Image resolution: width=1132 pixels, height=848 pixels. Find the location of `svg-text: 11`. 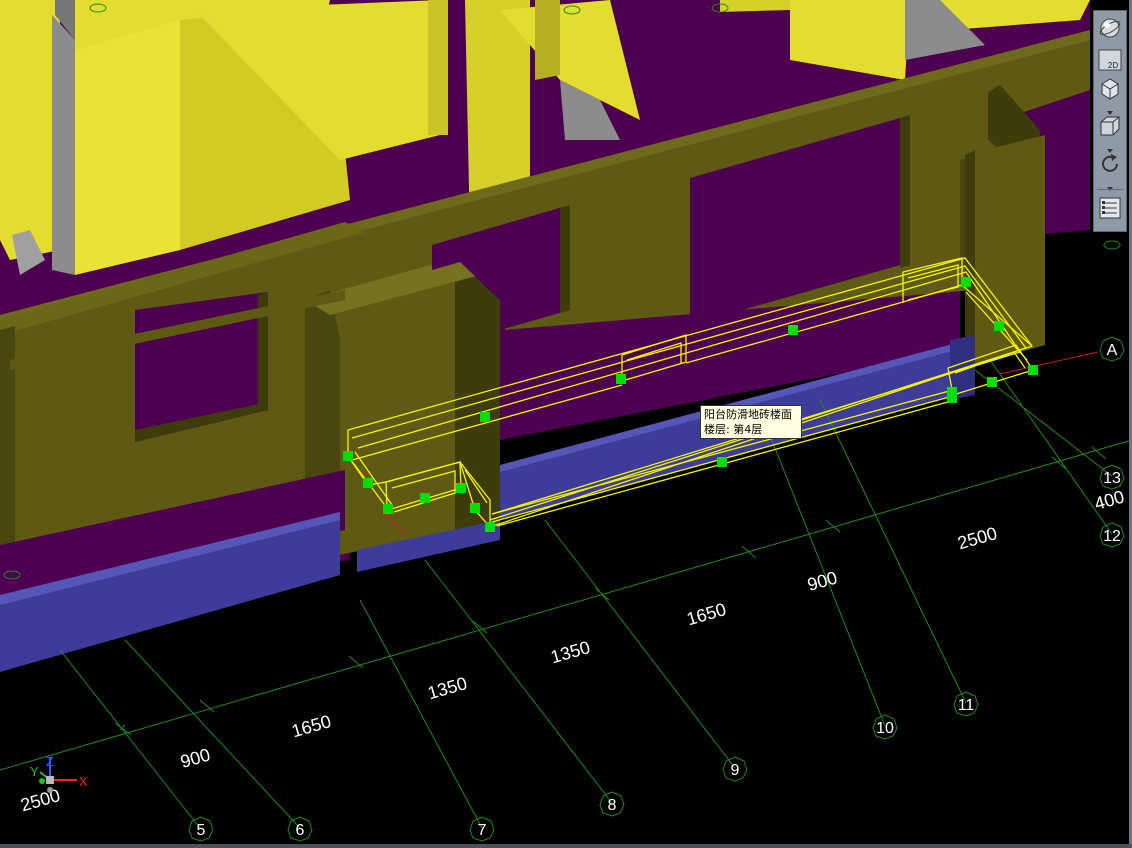

svg-text: 11 is located at coordinates (966, 705).